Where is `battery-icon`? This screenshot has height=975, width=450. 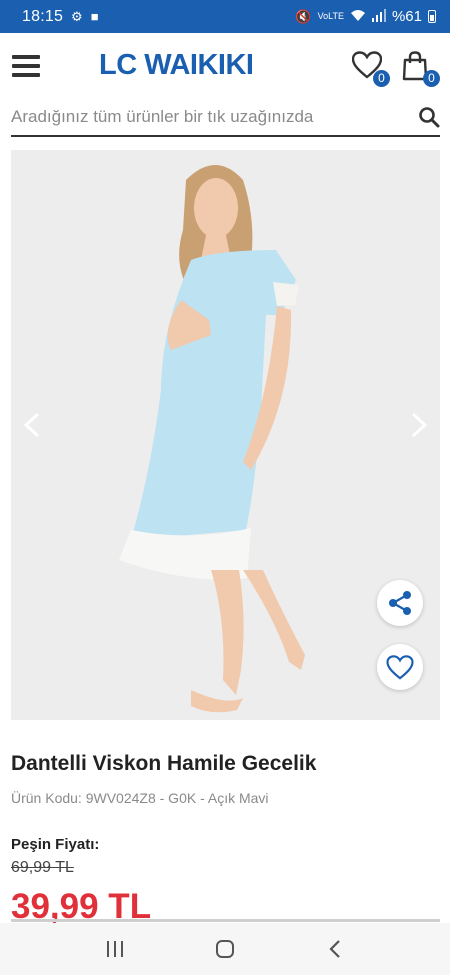
battery-icon is located at coordinates (432, 16).